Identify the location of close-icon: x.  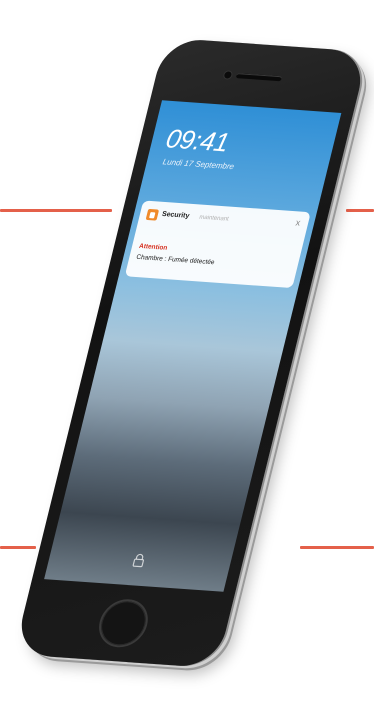
(298, 222).